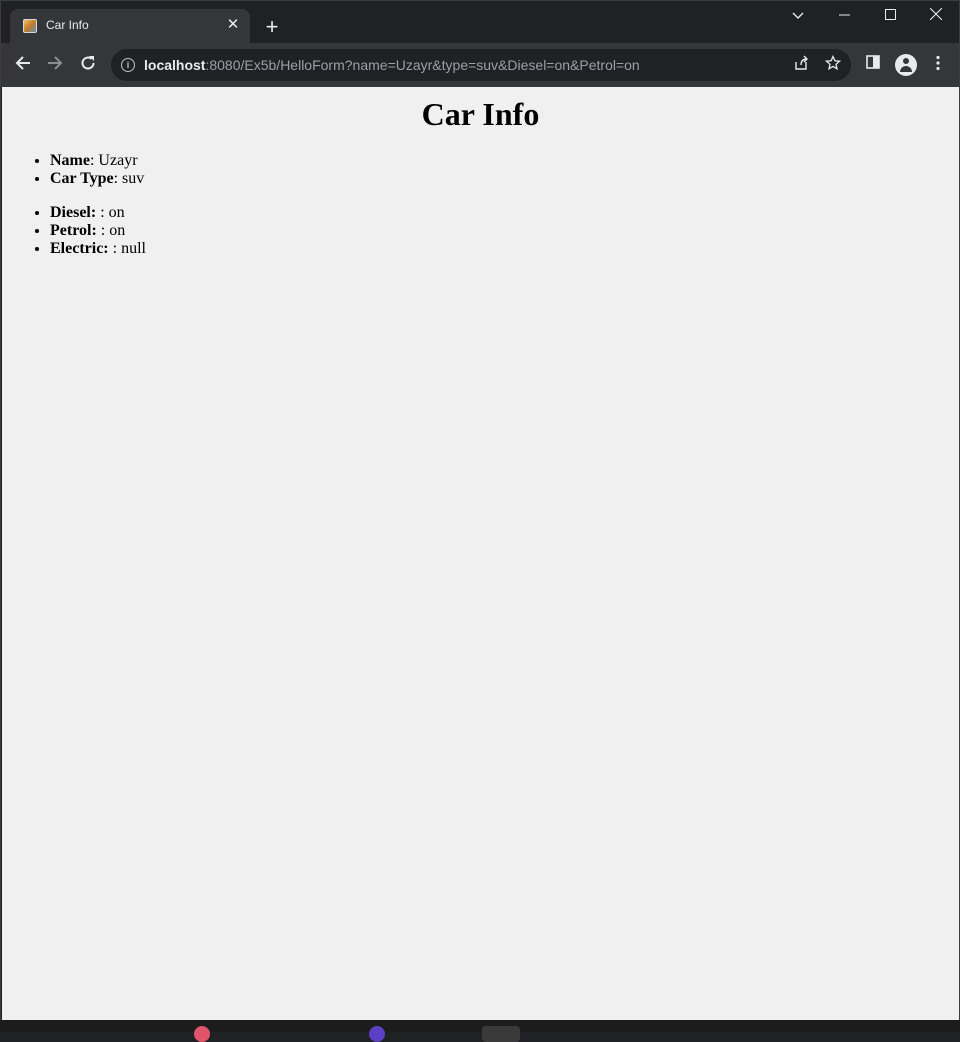  Describe the element at coordinates (88, 65) in the screenshot. I see `reload-icon` at that location.